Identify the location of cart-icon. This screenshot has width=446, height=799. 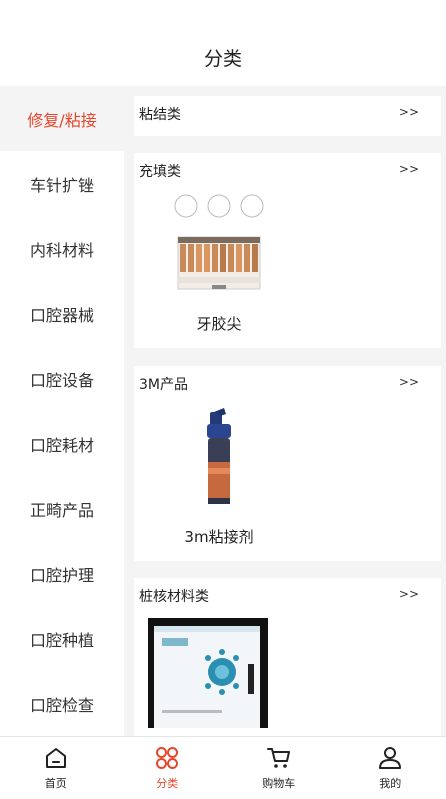
(278, 758).